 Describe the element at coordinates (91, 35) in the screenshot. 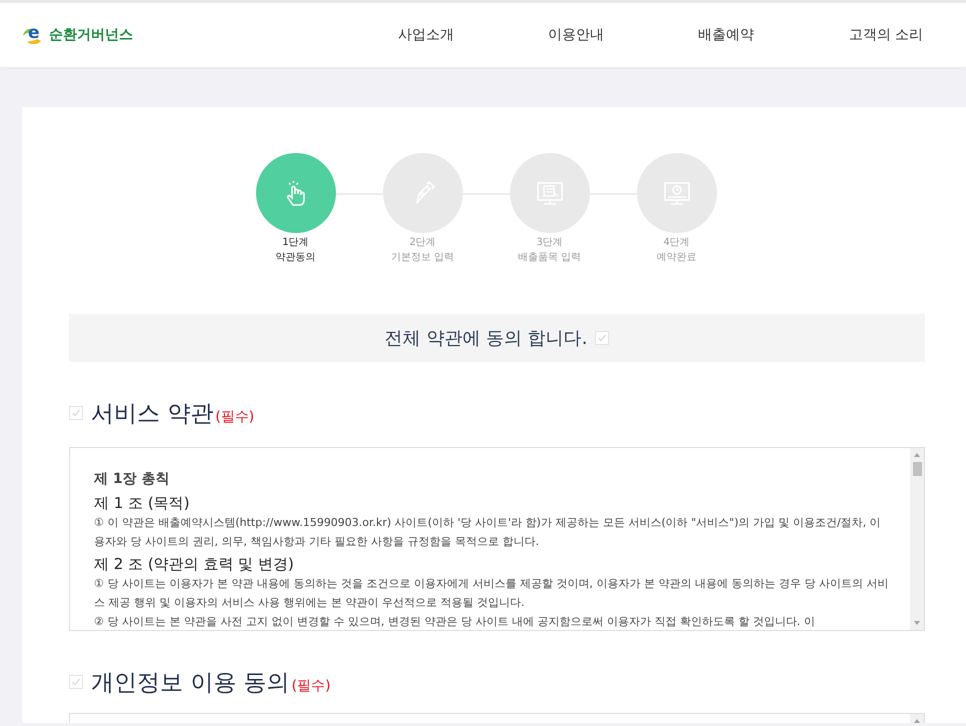

I see `logo-text: 순환거버넌스` at that location.